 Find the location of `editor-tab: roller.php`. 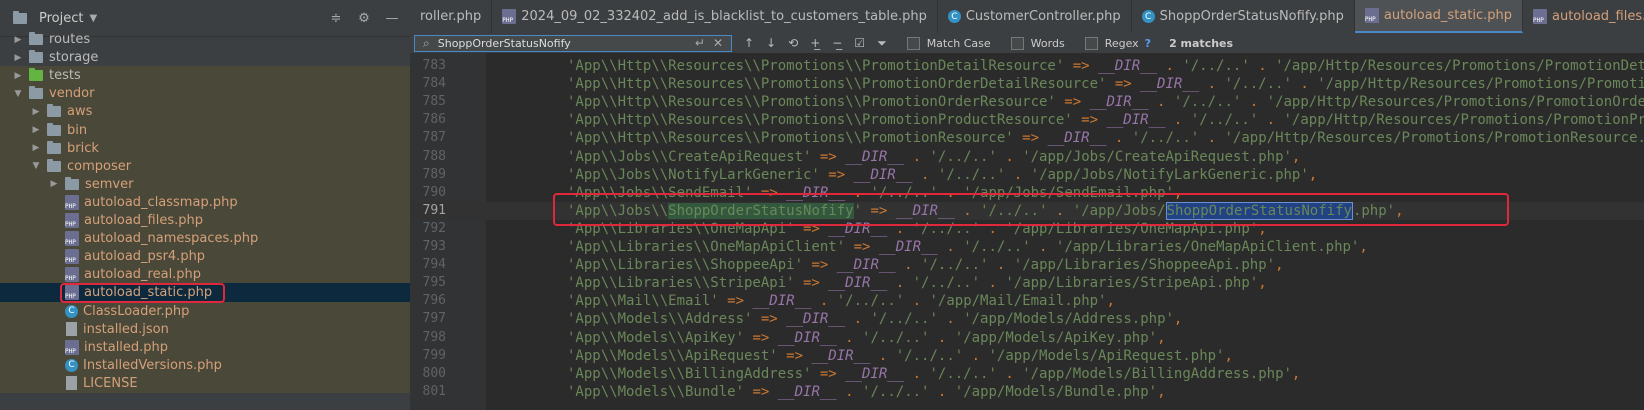

editor-tab: roller.php is located at coordinates (451, 16).